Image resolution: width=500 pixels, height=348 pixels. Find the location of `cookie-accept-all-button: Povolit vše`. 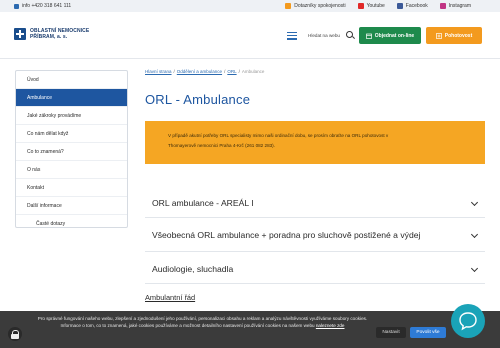

cookie-accept-all-button: Povolit vše is located at coordinates (428, 332).